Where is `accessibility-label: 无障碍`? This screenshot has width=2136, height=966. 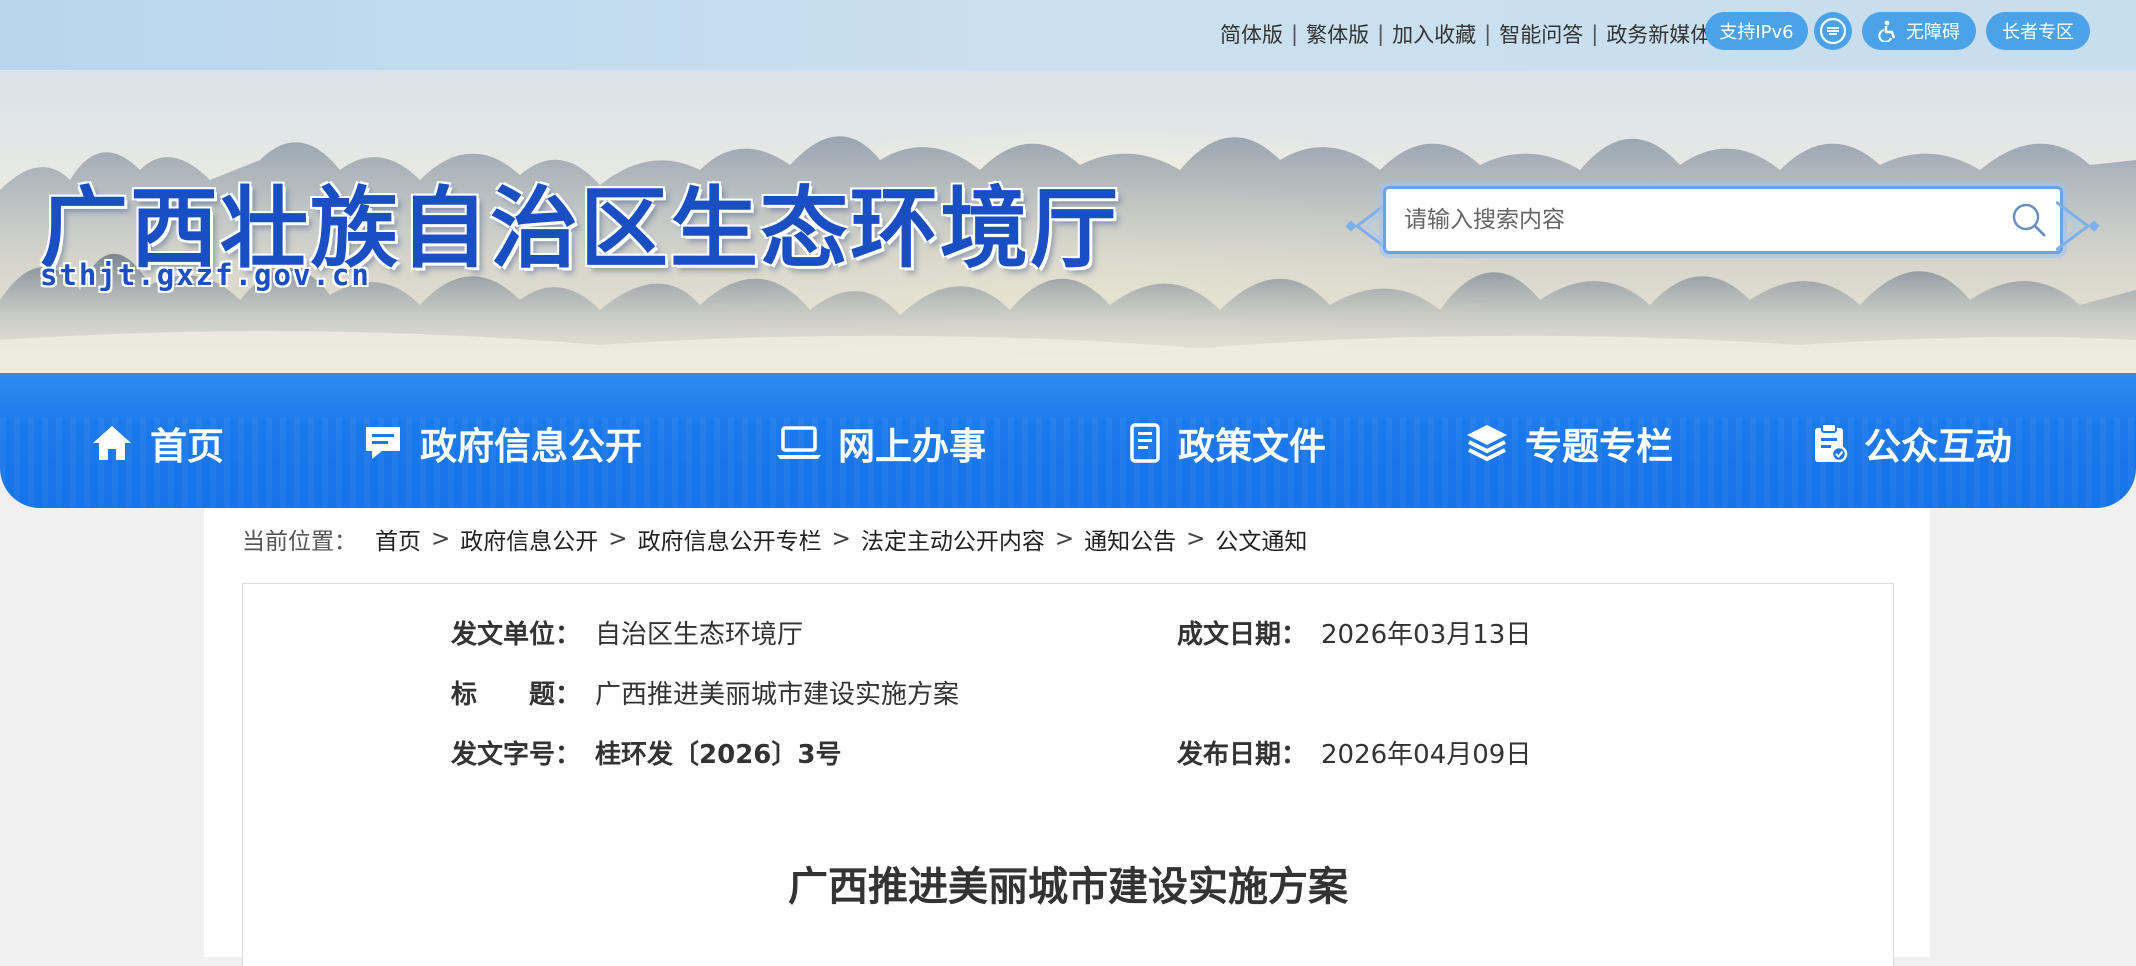
accessibility-label: 无障碍 is located at coordinates (1933, 32).